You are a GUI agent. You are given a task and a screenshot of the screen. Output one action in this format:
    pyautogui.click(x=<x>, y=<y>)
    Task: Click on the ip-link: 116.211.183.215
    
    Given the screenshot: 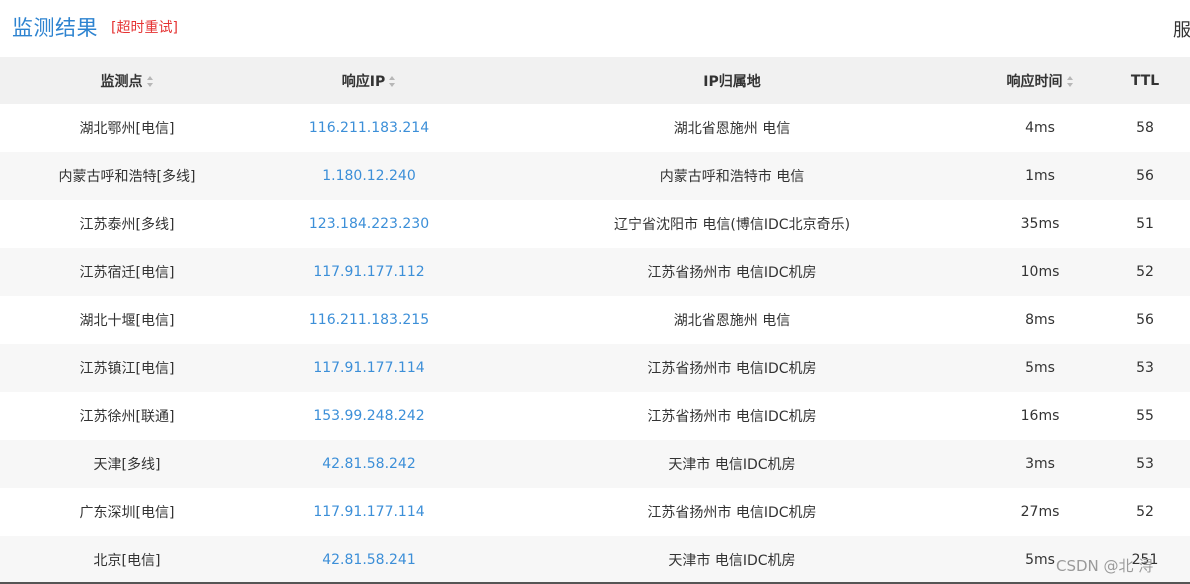 What is the action you would take?
    pyautogui.click(x=369, y=320)
    